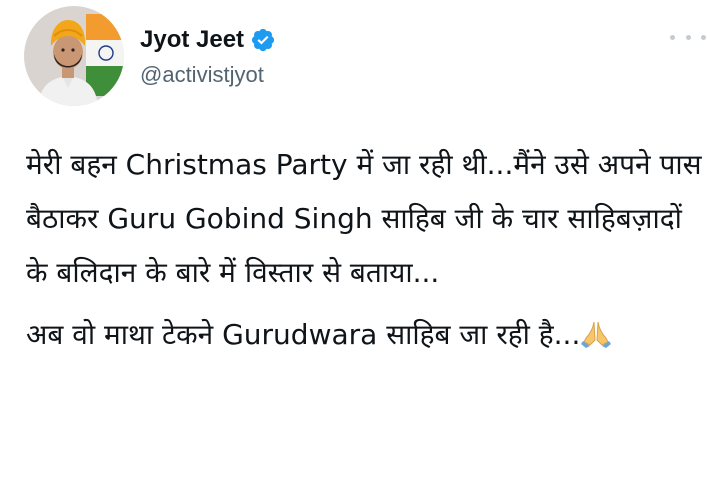 Image resolution: width=720 pixels, height=483 pixels. I want to click on more-options-icon, so click(688, 37).